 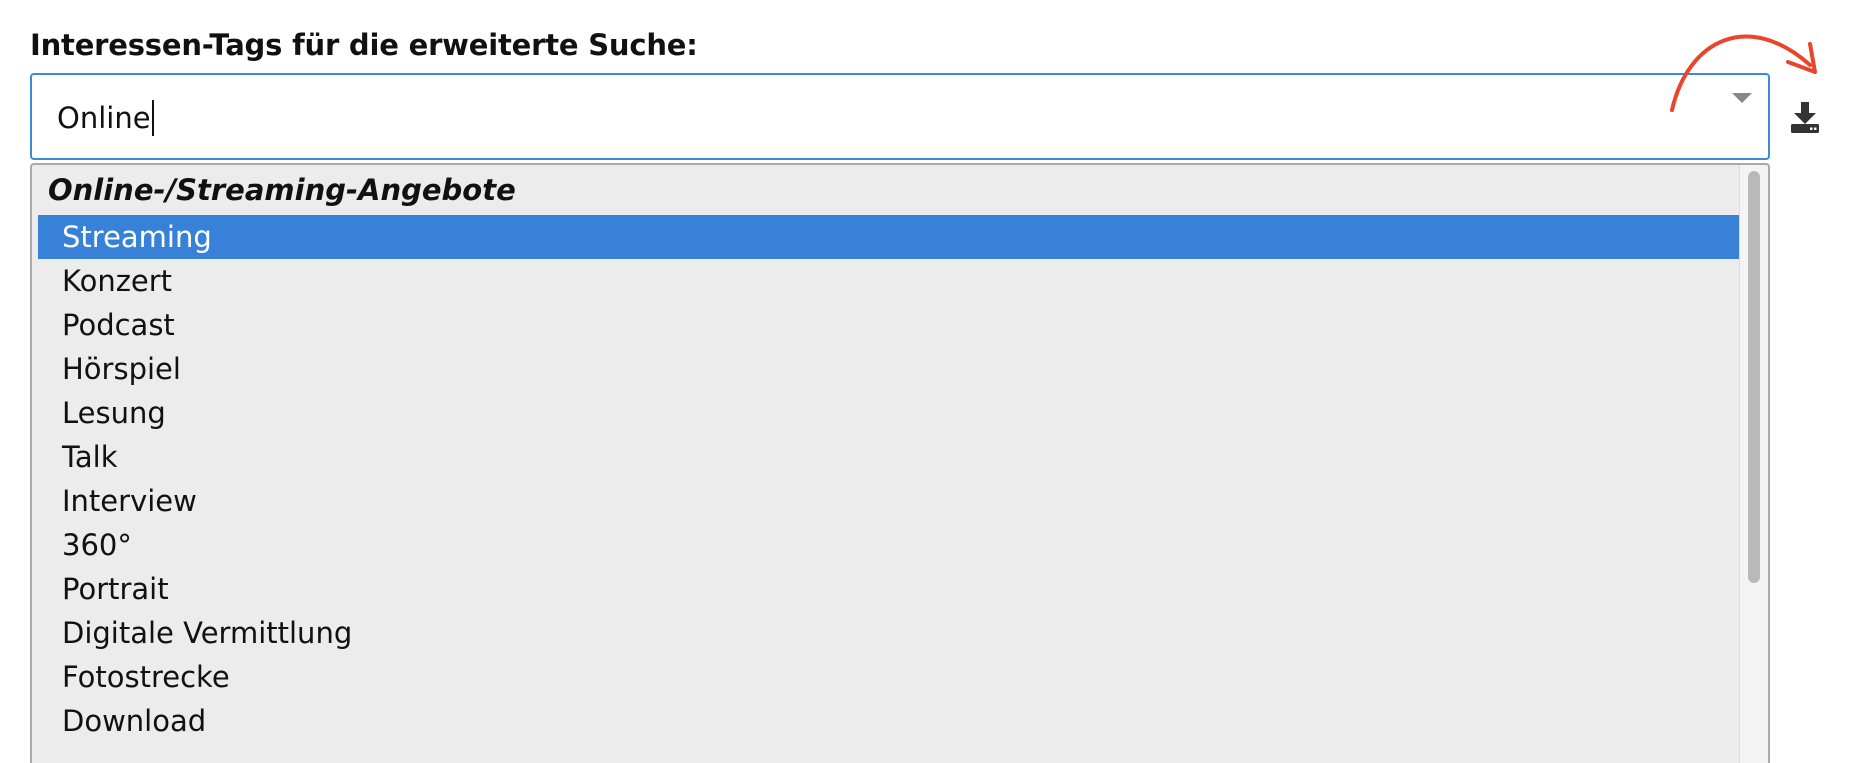 I want to click on dropdown-option: Interview, so click(x=889, y=501).